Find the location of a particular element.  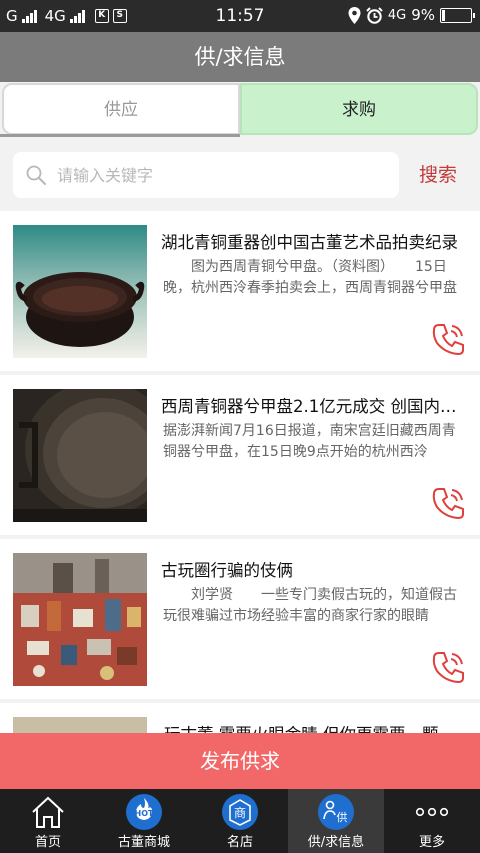

tab-demand: 求购 is located at coordinates (359, 109).